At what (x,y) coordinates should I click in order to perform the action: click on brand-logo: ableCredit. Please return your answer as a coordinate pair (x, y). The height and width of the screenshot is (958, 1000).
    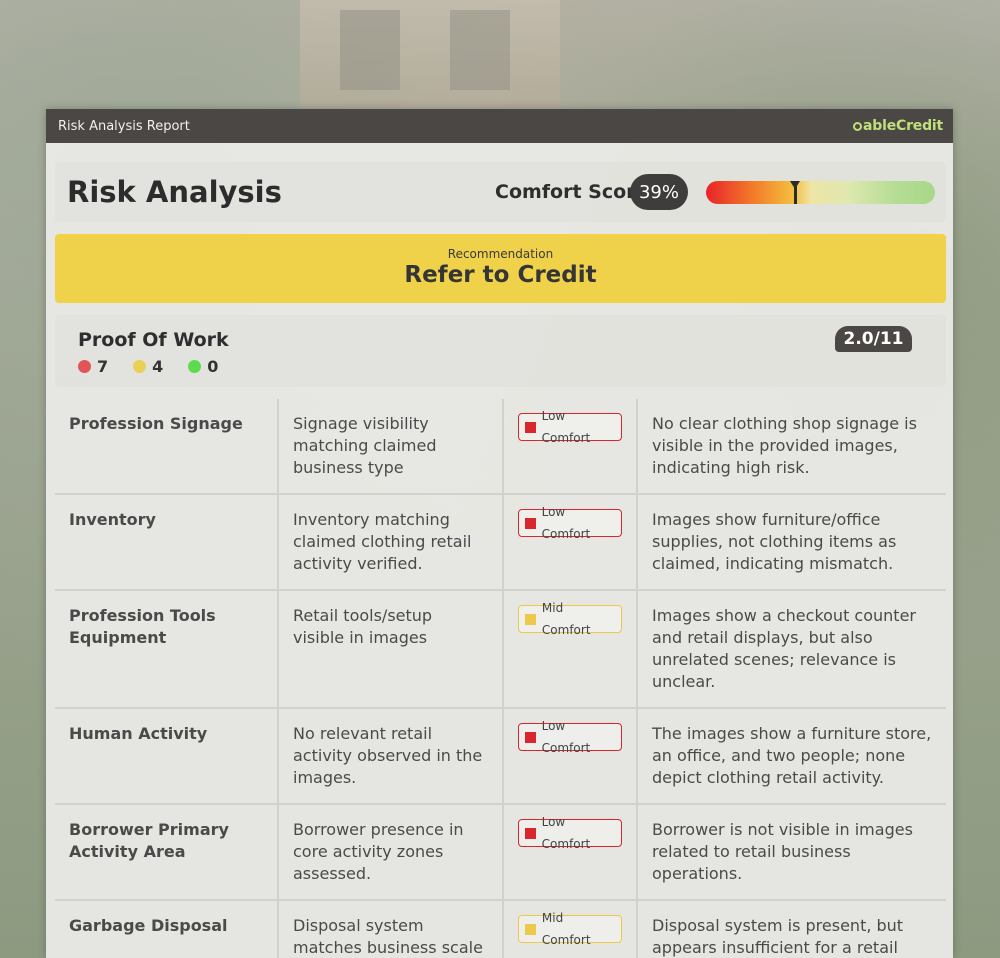
    Looking at the image, I should click on (898, 126).